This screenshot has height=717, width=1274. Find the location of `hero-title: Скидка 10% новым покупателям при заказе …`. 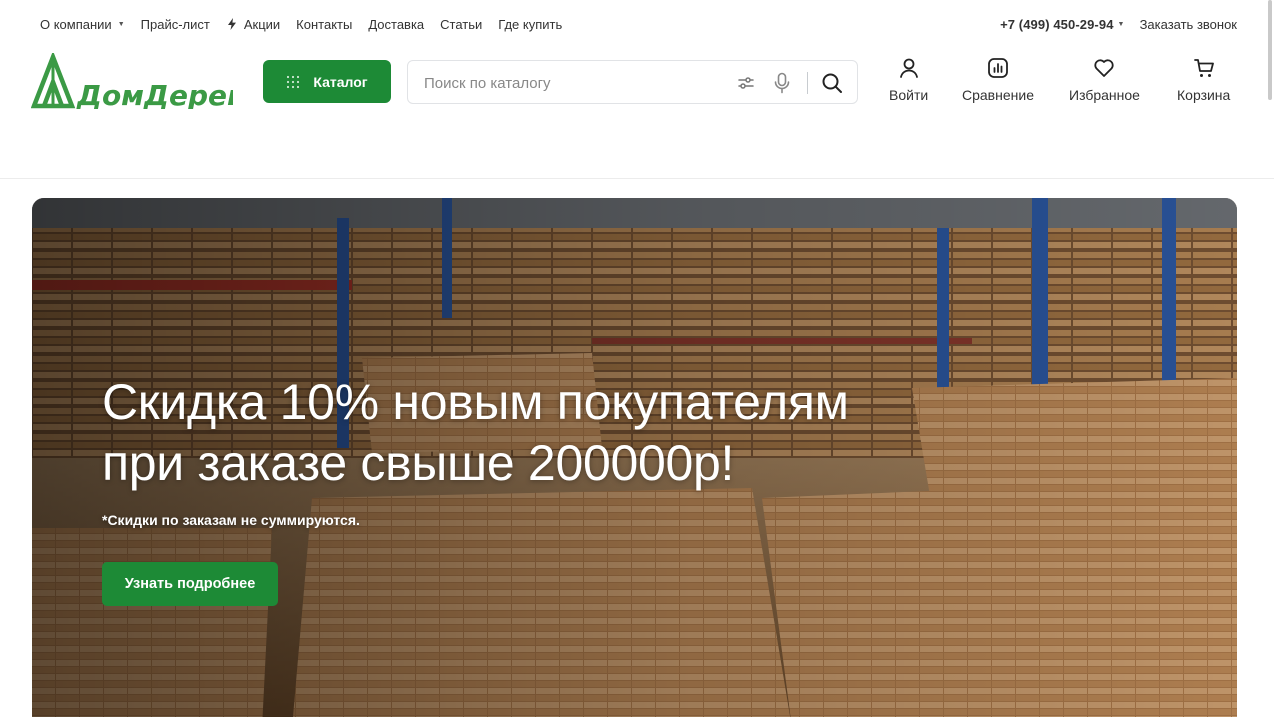

hero-title: Скидка 10% новым покупателям при заказе … is located at coordinates (552, 433).